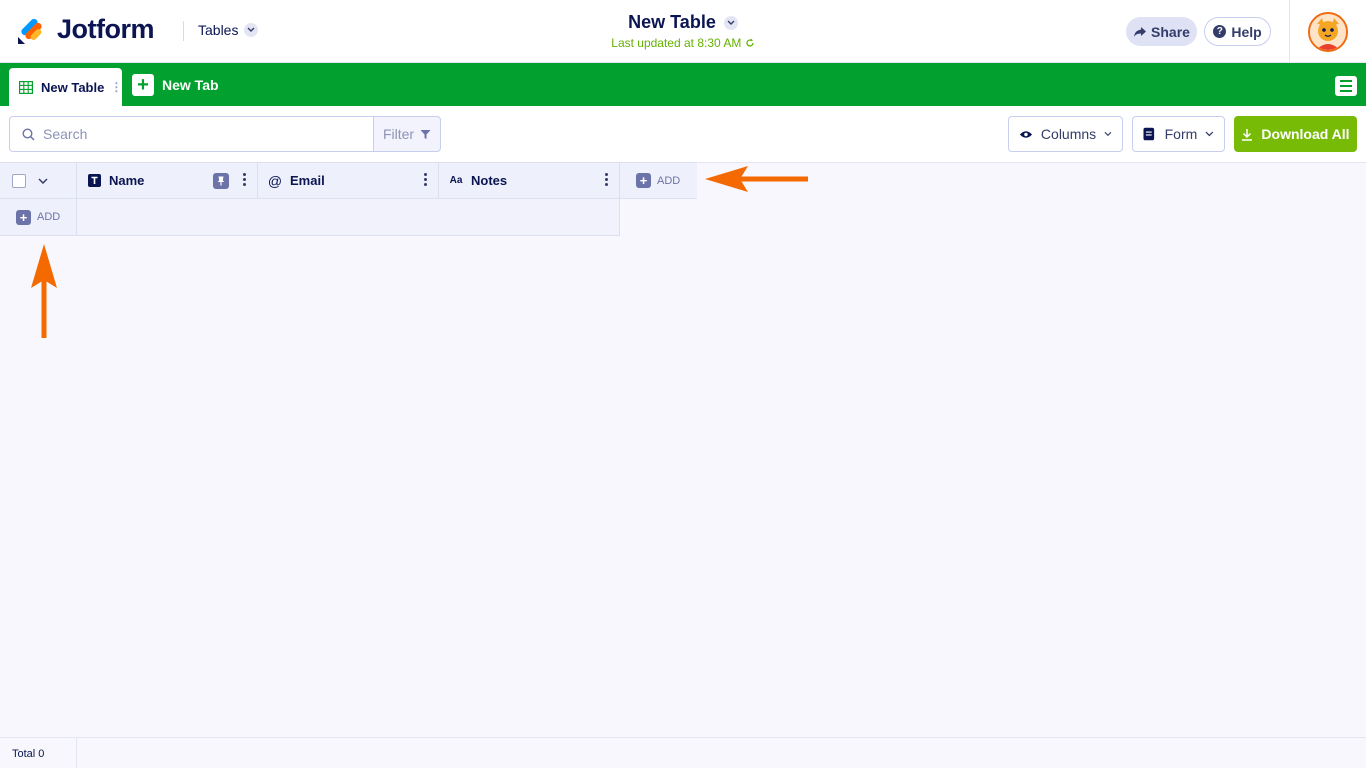 The image size is (1366, 768). Describe the element at coordinates (669, 180) in the screenshot. I see `add-column-label: ADD` at that location.